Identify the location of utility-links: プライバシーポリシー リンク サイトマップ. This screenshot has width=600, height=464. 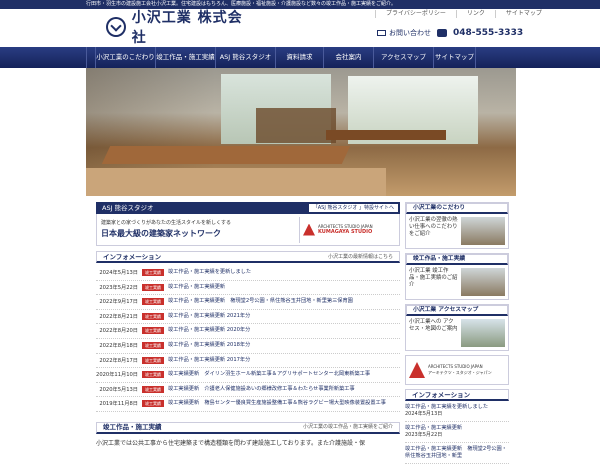
(463, 14).